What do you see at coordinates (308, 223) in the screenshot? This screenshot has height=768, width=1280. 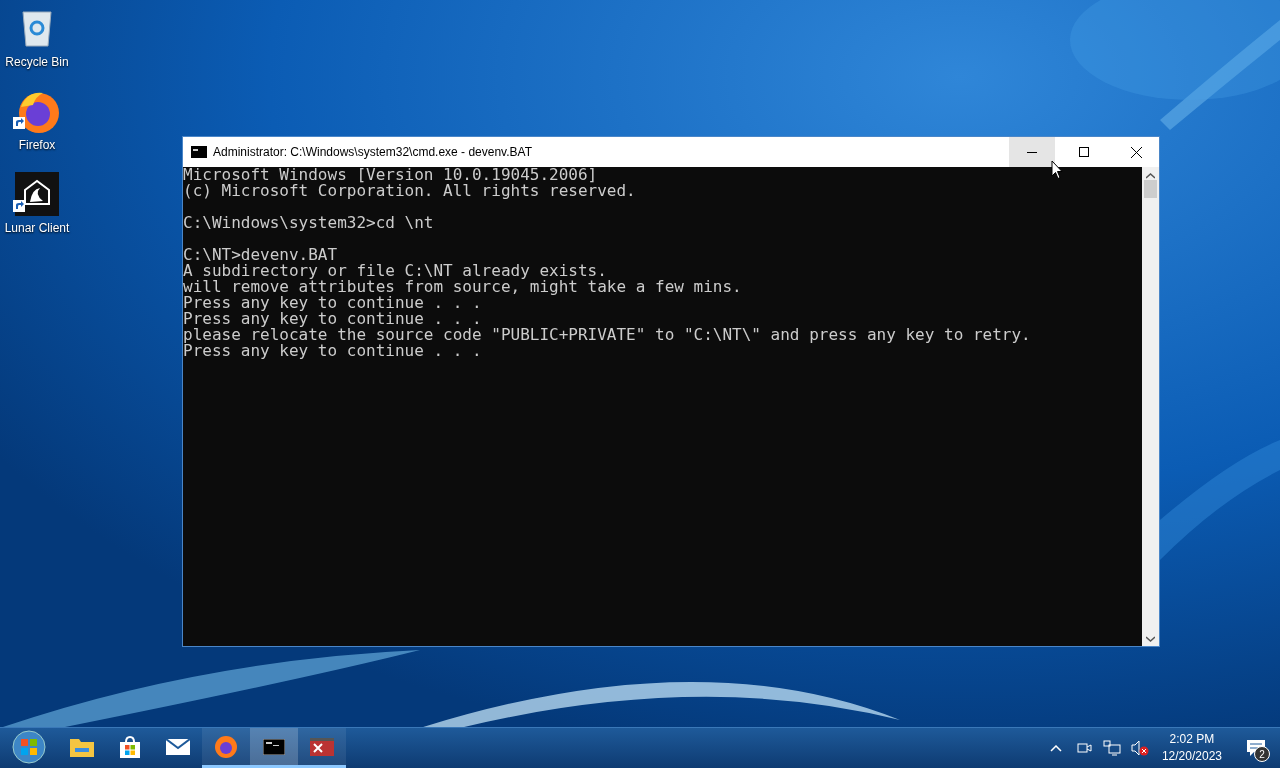 I see `console-line: C:\Windows\system32>cd \nt` at bounding box center [308, 223].